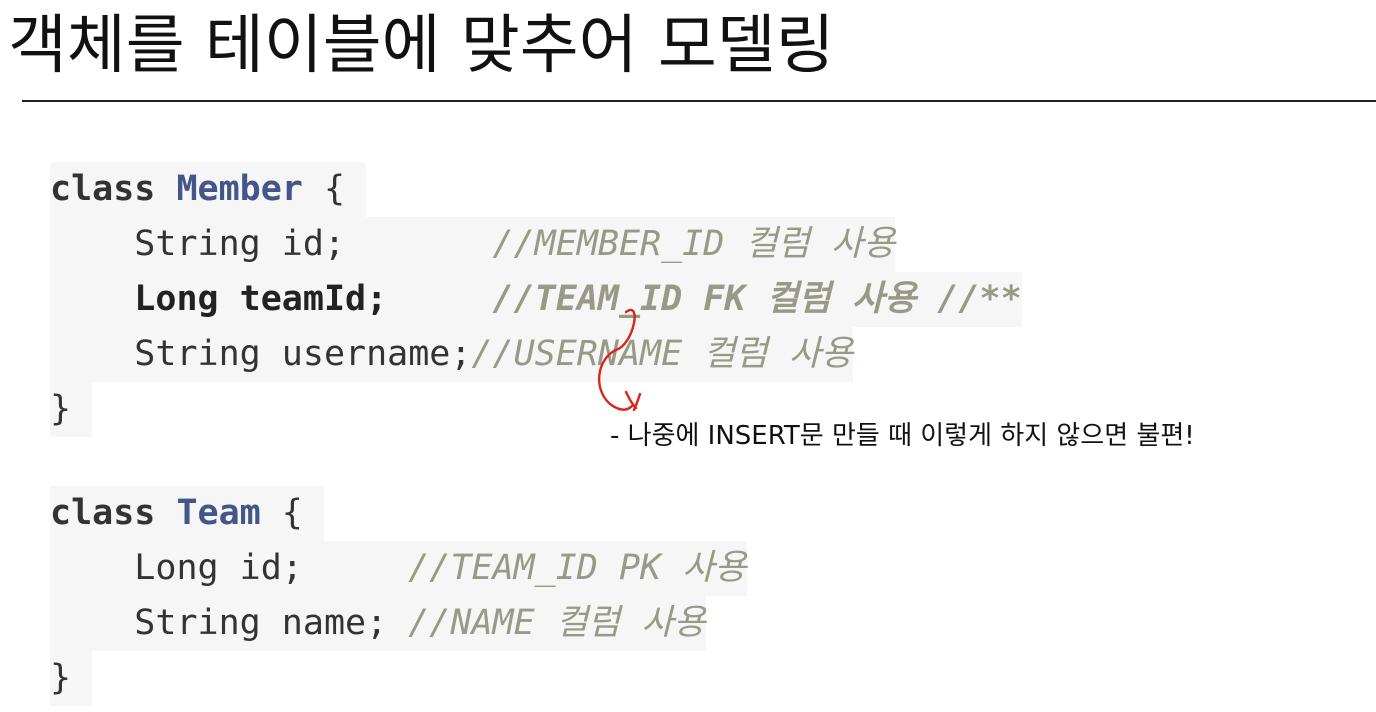  What do you see at coordinates (902, 436) in the screenshot?
I see `annotation-note: - 나중에 INSERT문 만들 때 이렇게 하지 않으면 불편!` at bounding box center [902, 436].